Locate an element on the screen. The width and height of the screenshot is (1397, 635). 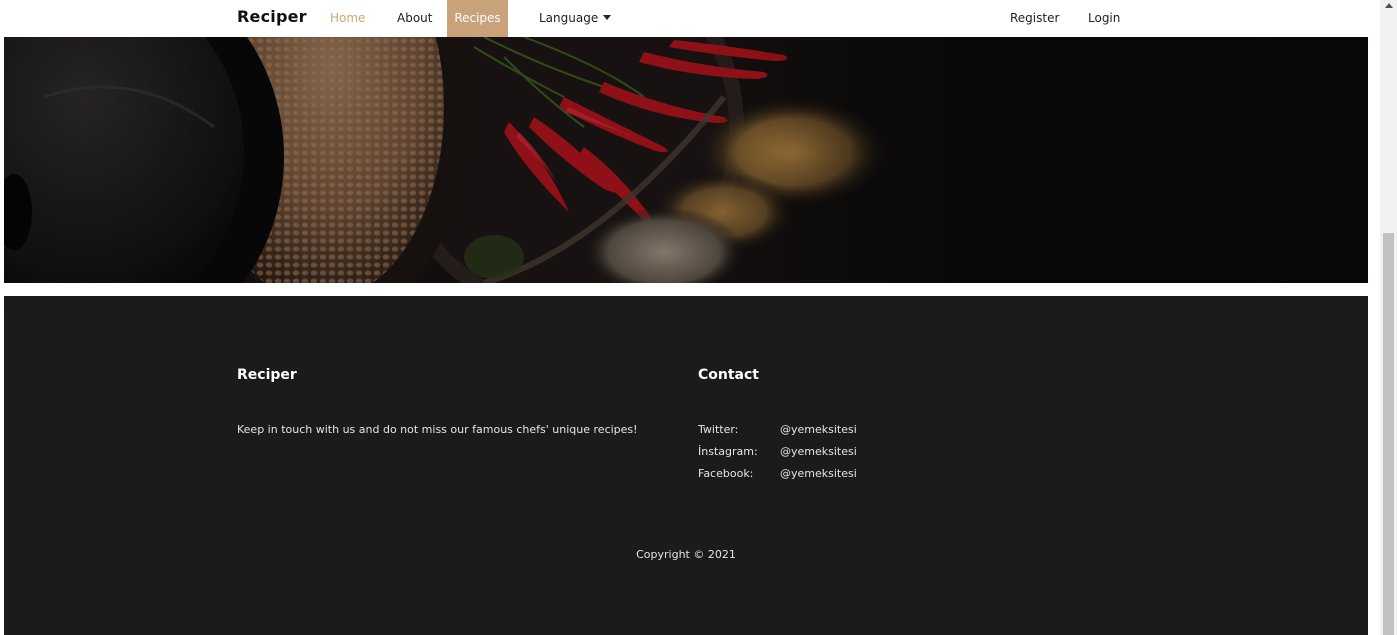
nav-language-dropdown: Language is located at coordinates (575, 18).